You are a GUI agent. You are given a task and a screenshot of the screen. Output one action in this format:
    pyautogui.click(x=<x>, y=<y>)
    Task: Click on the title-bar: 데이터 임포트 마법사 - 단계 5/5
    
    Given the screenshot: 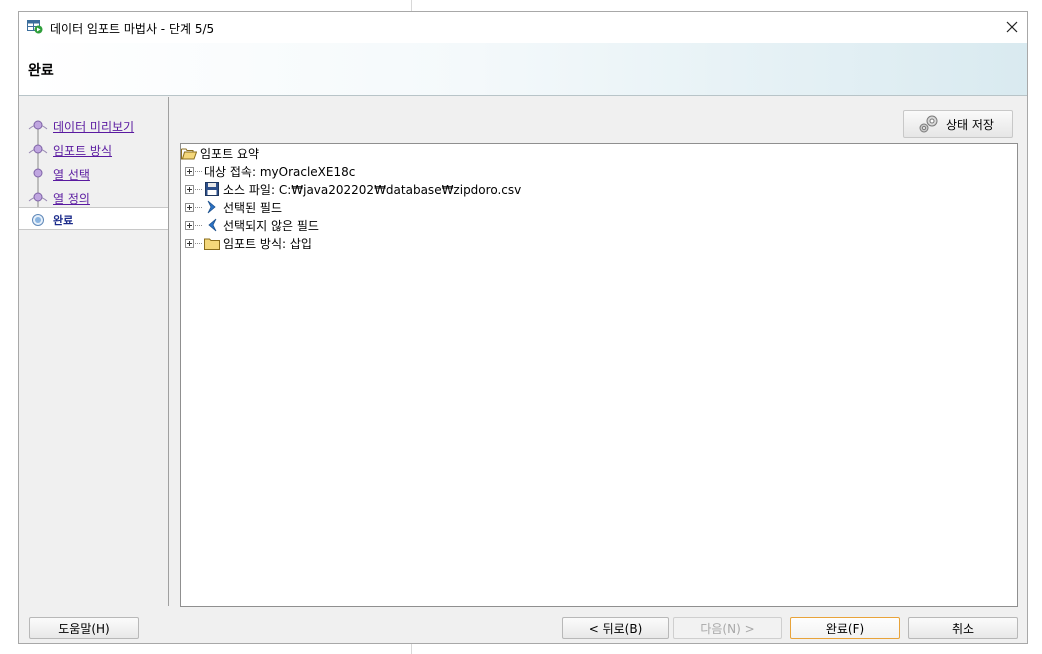 What is the action you would take?
    pyautogui.click(x=523, y=27)
    